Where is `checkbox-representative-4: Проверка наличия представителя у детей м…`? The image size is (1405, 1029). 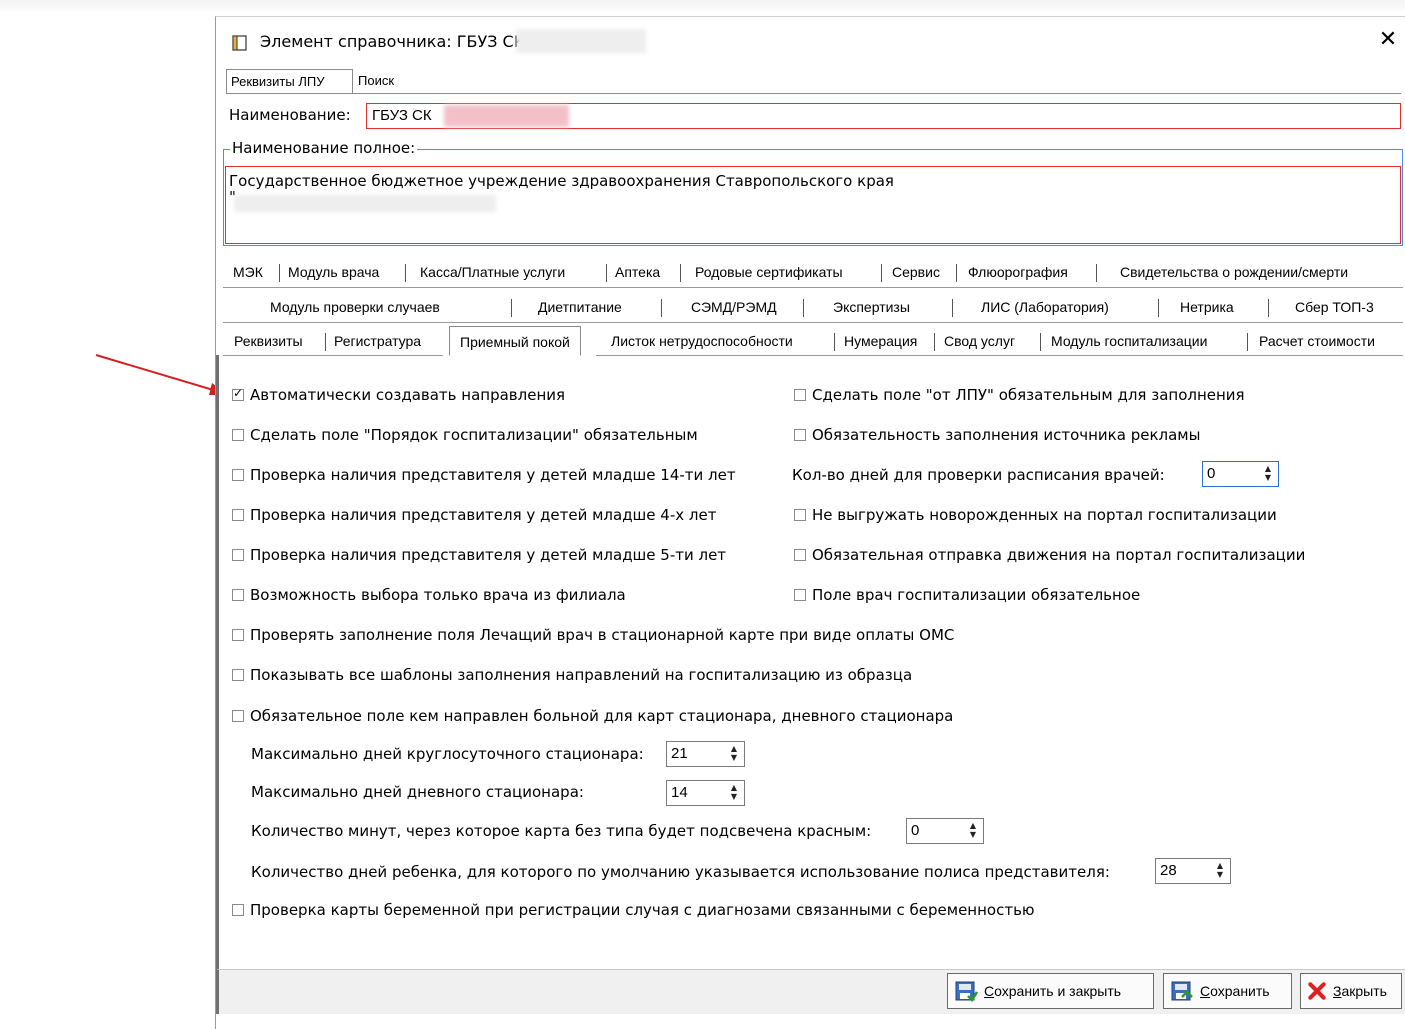
checkbox-representative-4: Проверка наличия представителя у детей м… is located at coordinates (474, 515).